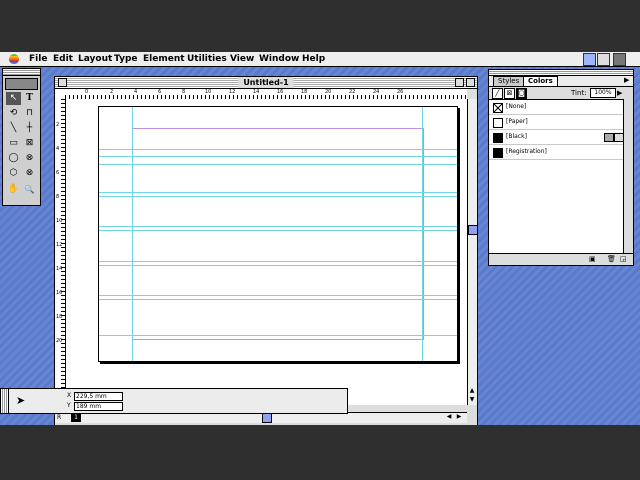 The width and height of the screenshot is (640, 480). I want to click on pagemaker-app-icon, so click(619, 59).